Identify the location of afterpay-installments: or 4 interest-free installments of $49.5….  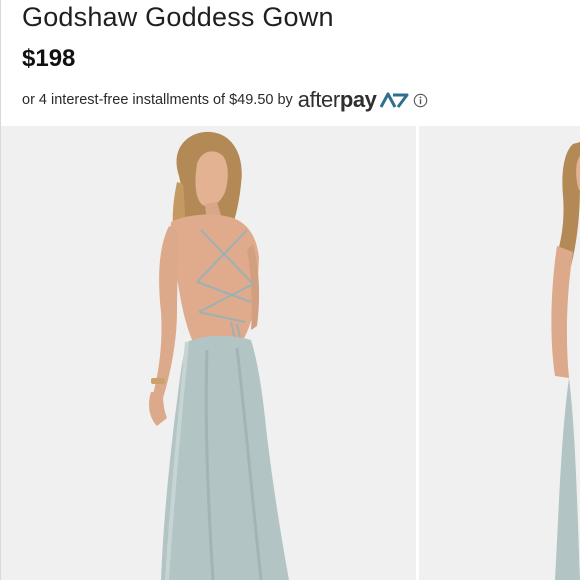
(225, 100).